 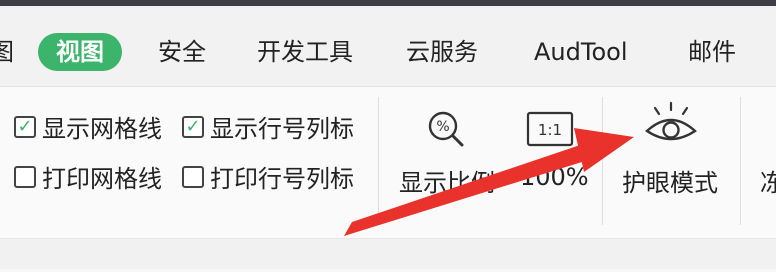 What do you see at coordinates (102, 129) in the screenshot?
I see `show-gridlines-label: 显示网格线` at bounding box center [102, 129].